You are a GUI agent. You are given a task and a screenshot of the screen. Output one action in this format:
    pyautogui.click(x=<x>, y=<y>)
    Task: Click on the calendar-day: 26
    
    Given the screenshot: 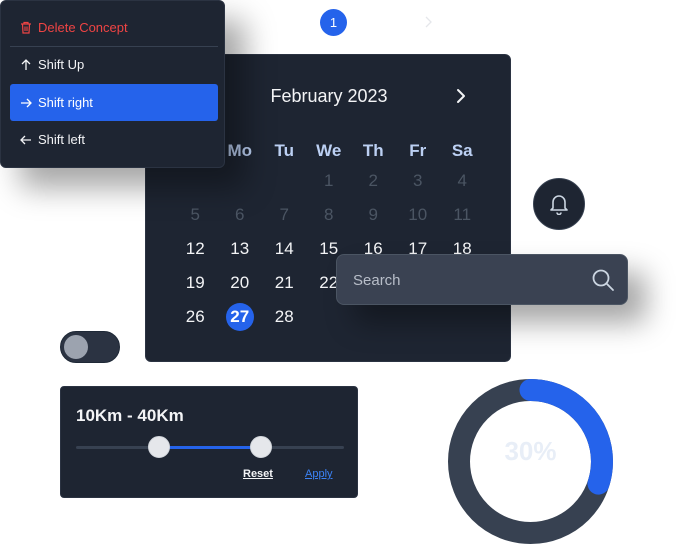 What is the action you would take?
    pyautogui.click(x=195, y=317)
    